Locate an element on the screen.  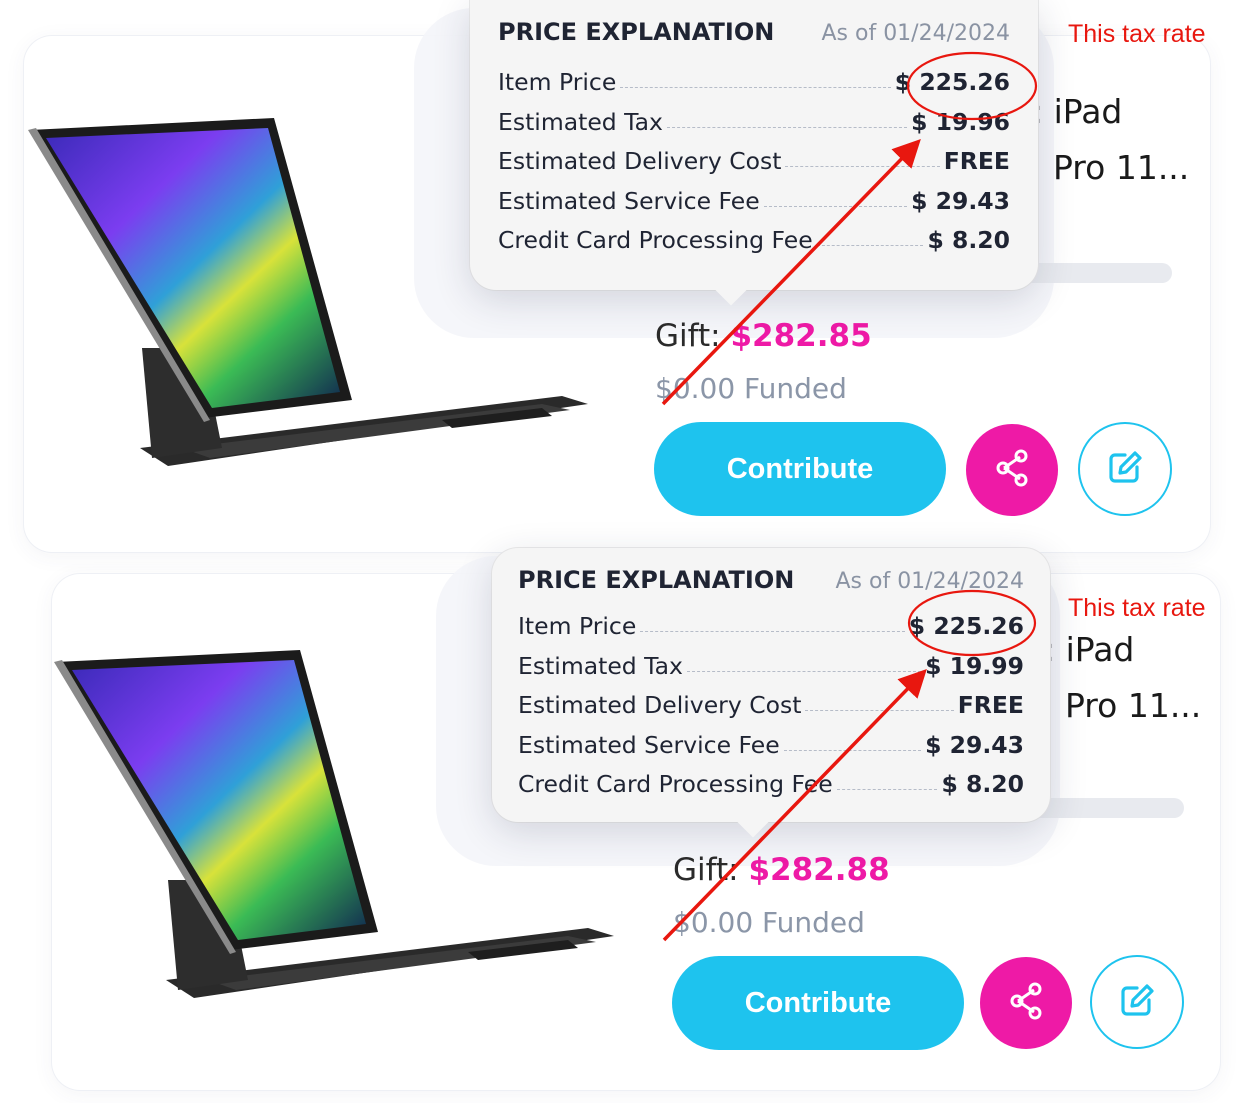
gift-price: Gift: $282.88 is located at coordinates (781, 870).